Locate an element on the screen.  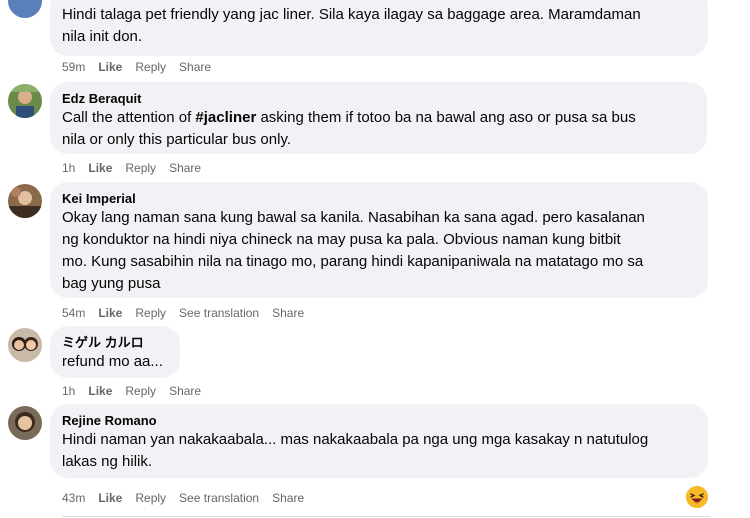
comment-author: ミゲル カルロ is located at coordinates (115, 342).